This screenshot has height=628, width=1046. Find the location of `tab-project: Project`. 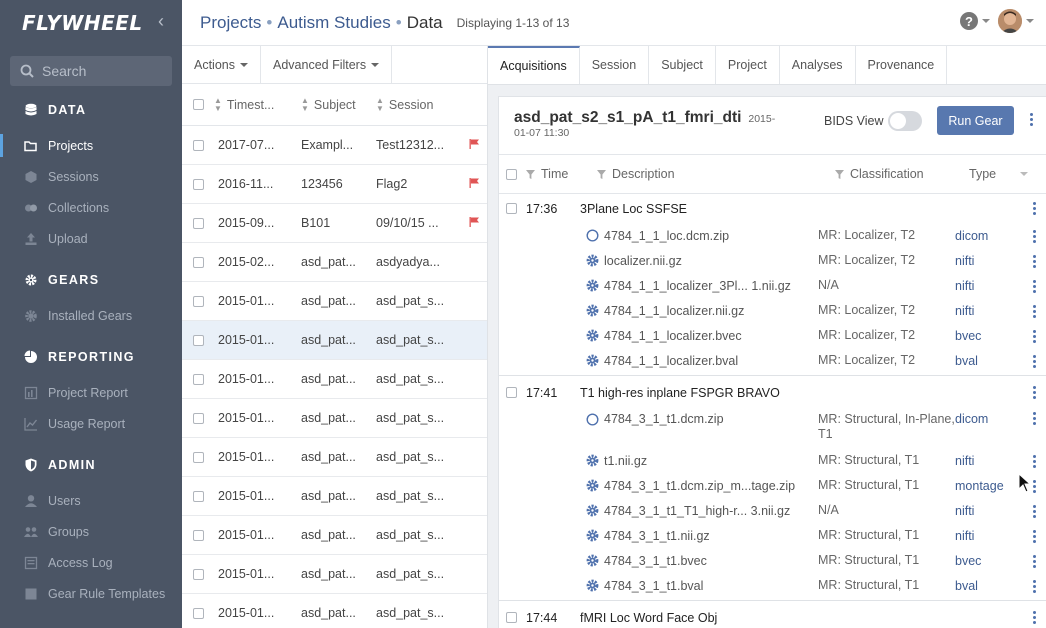

tab-project: Project is located at coordinates (748, 65).